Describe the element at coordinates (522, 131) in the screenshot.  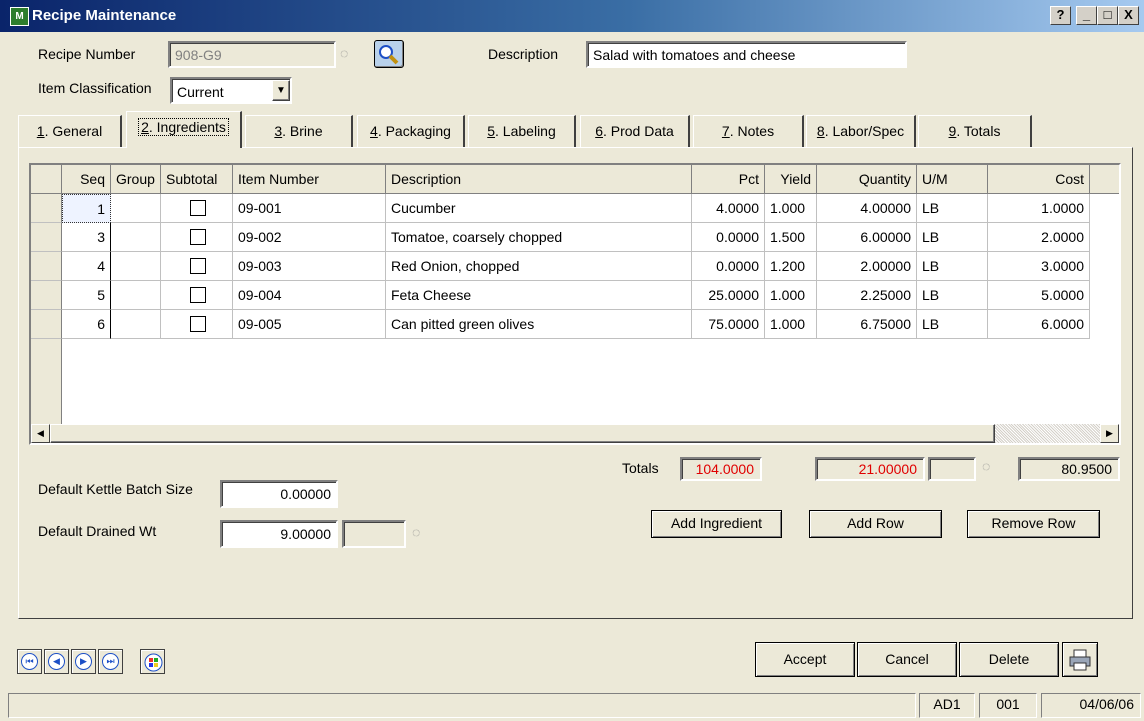
I see `tab-labeling: 5. Labeling` at that location.